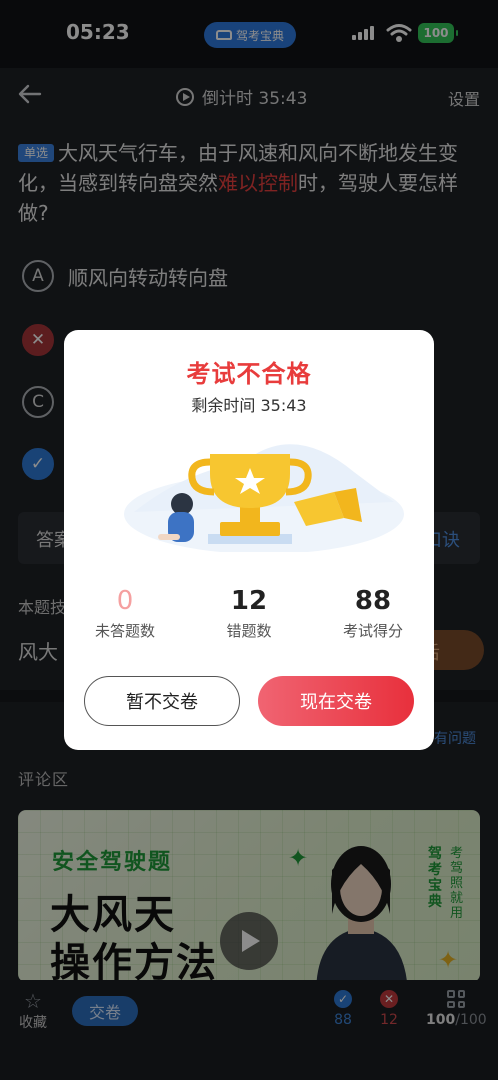 The height and width of the screenshot is (1080, 498). What do you see at coordinates (162, 701) in the screenshot?
I see `not-submit-button: 暂不交卷` at bounding box center [162, 701].